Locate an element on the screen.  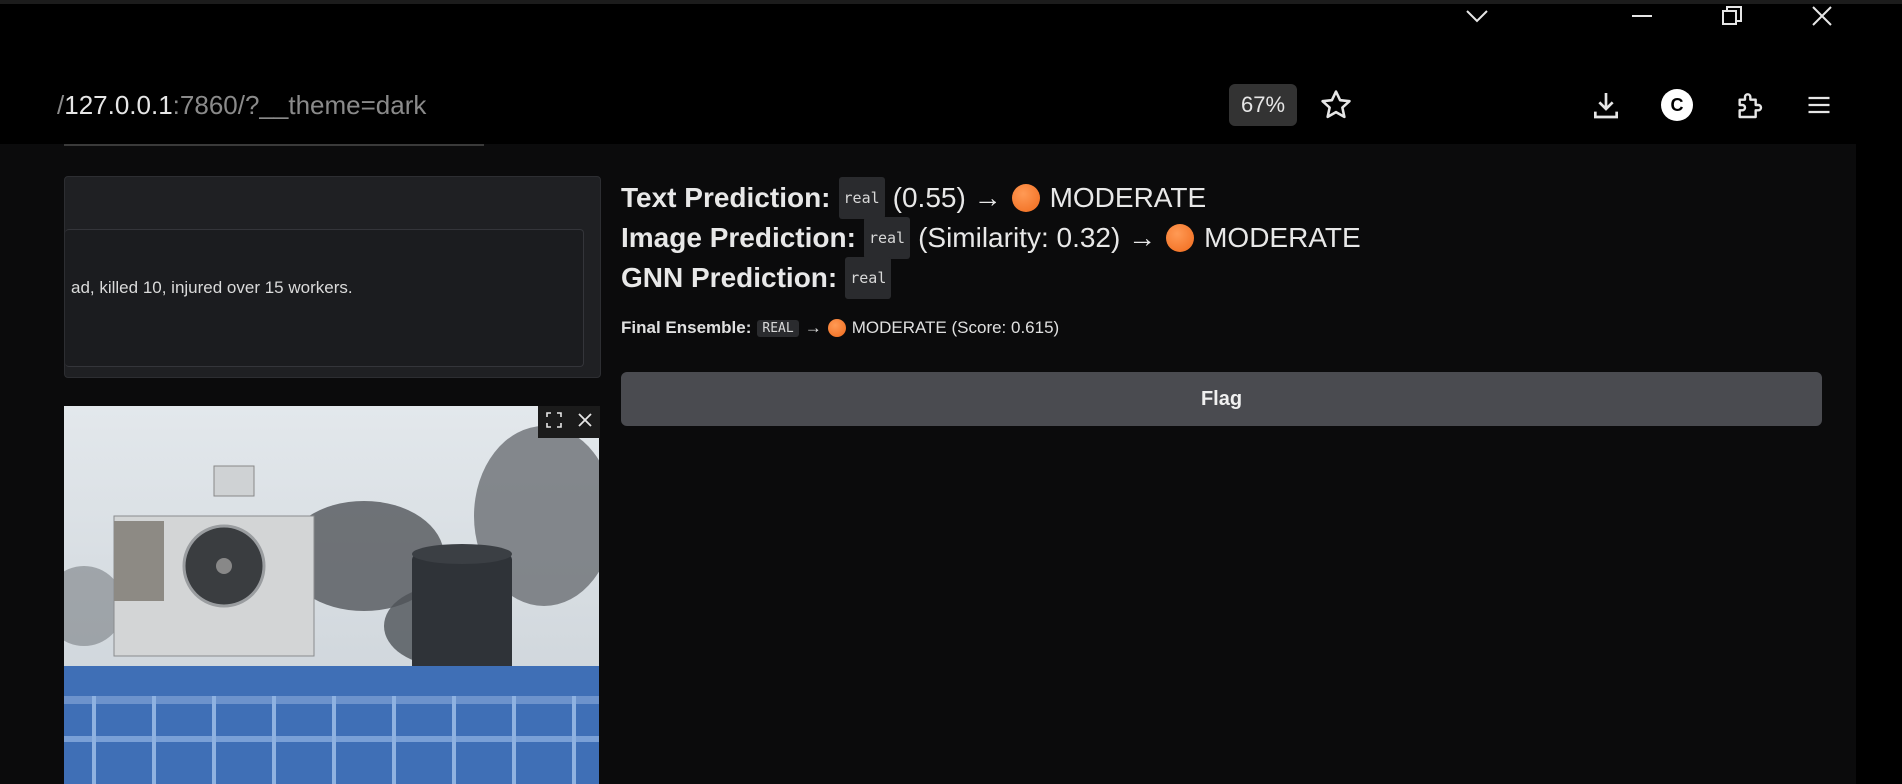
menu-icon is located at coordinates (1819, 105).